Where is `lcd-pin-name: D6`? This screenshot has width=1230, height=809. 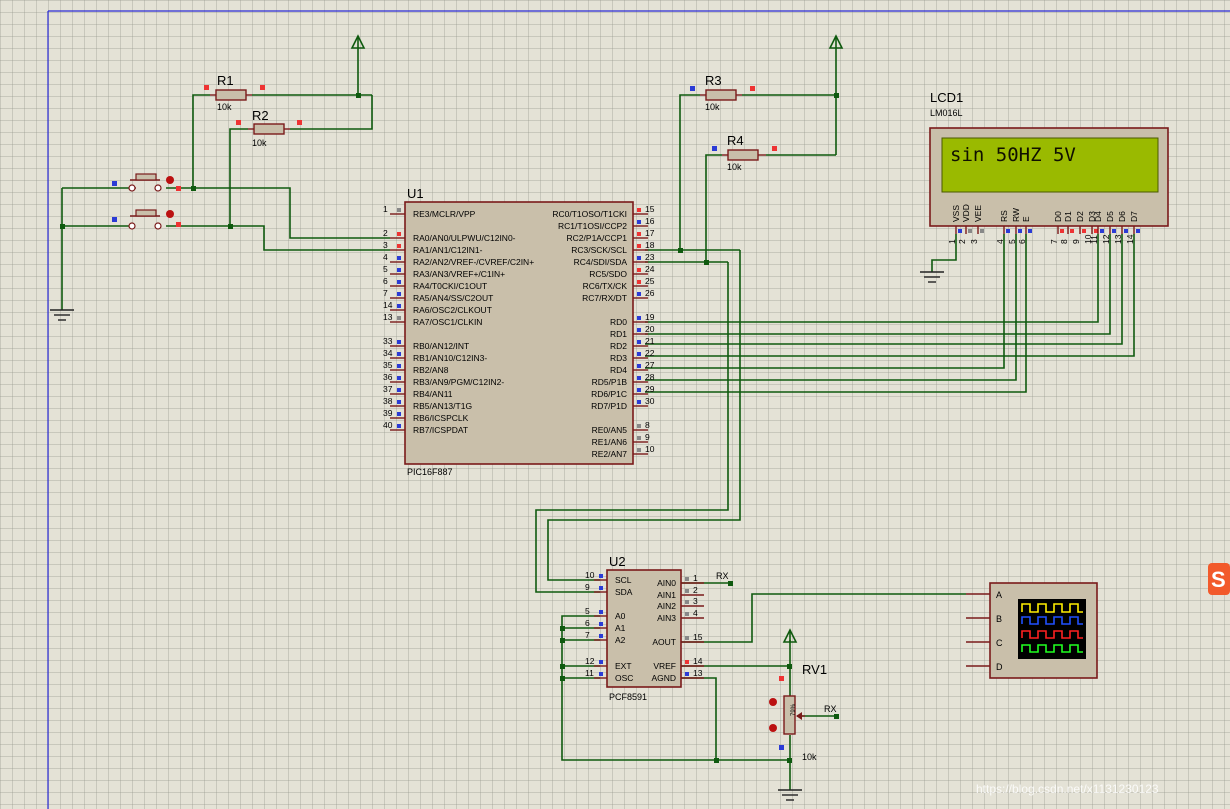 lcd-pin-name: D6 is located at coordinates (1122, 216).